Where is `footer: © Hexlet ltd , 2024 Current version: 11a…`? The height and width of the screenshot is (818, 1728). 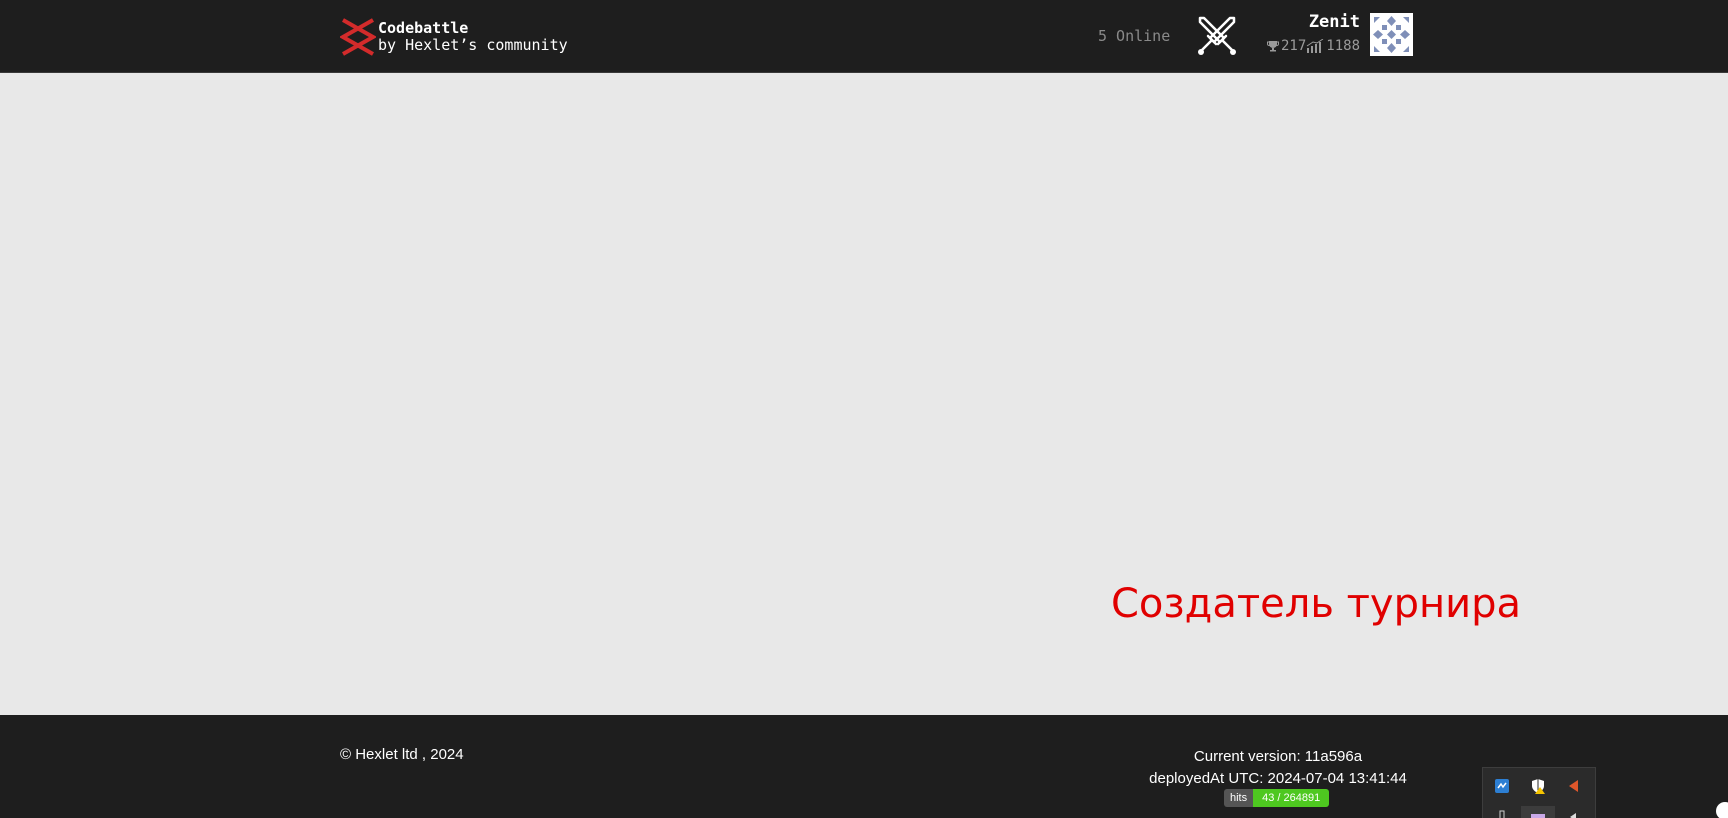
footer: © Hexlet ltd , 2024 Current version: 11a… is located at coordinates (864, 766).